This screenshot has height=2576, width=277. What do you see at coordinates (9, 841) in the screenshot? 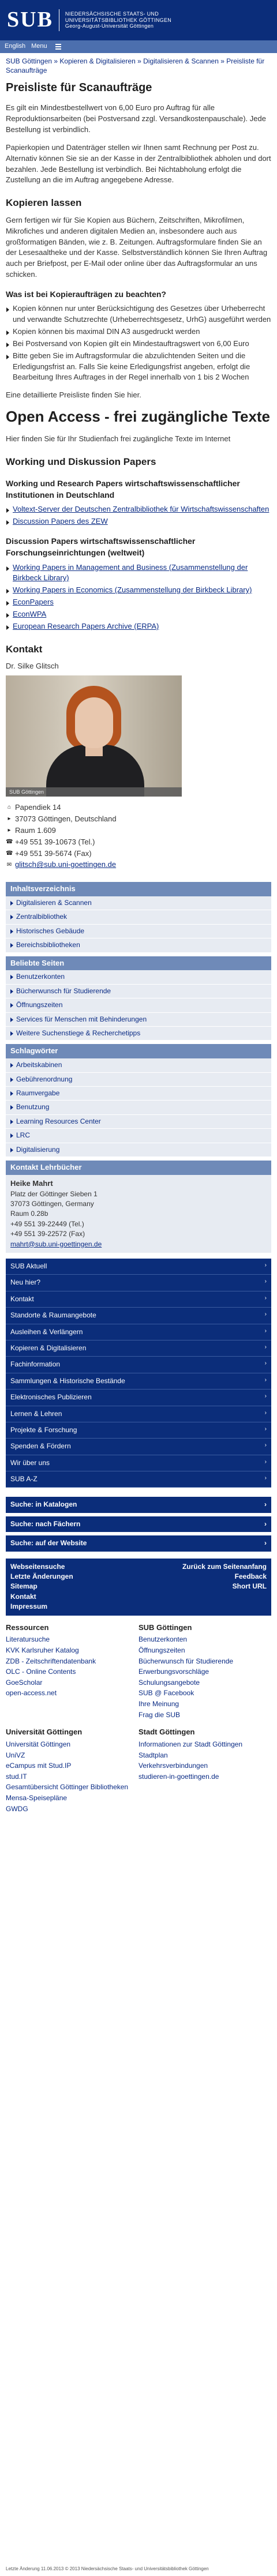
I see `phone-icon: ☎` at bounding box center [9, 841].